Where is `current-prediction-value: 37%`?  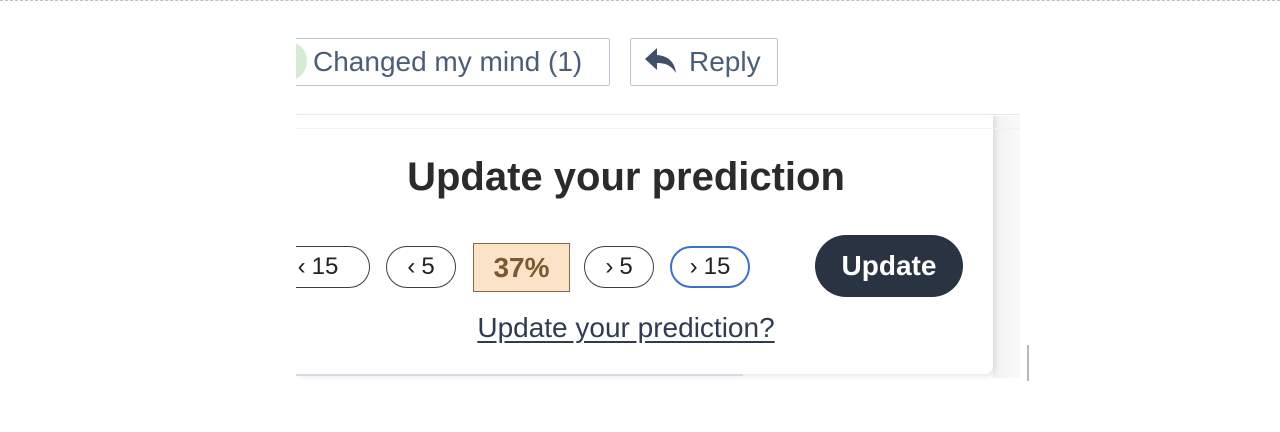 current-prediction-value: 37% is located at coordinates (521, 267).